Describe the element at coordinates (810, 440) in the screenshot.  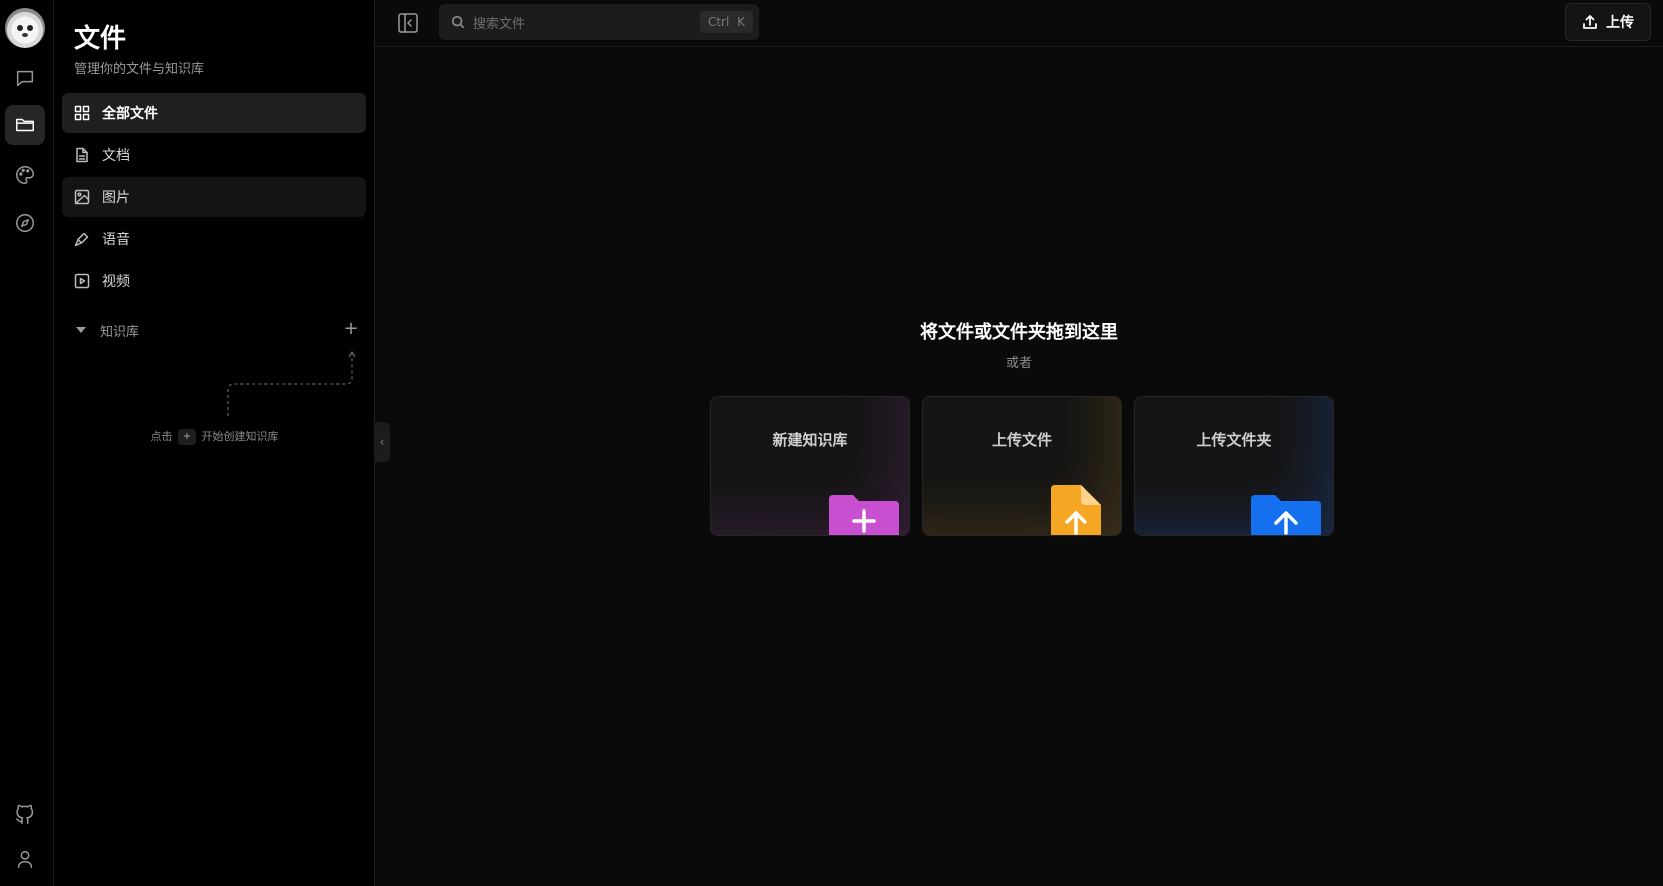
I see `card-label: 新建知识库` at that location.